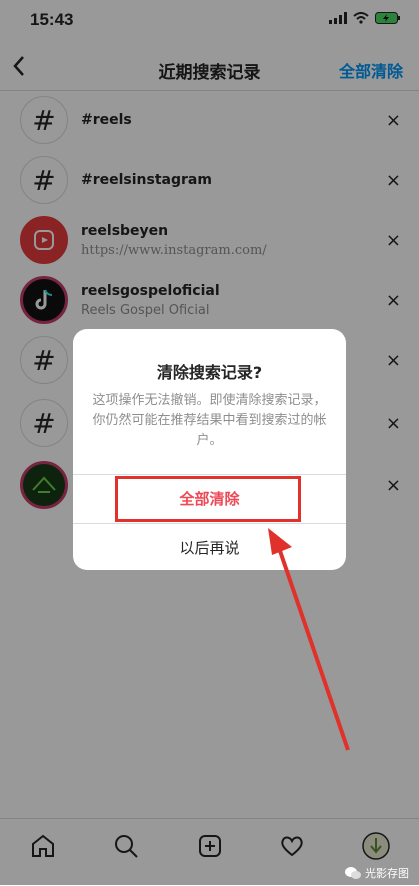 This screenshot has width=419, height=886. Describe the element at coordinates (209, 420) in the screenshot. I see `dialog-message: 这项操作无法撤销。即使清除搜索记录，你仍然可能在推荐结果中看到搜索过的帐户。` at that location.